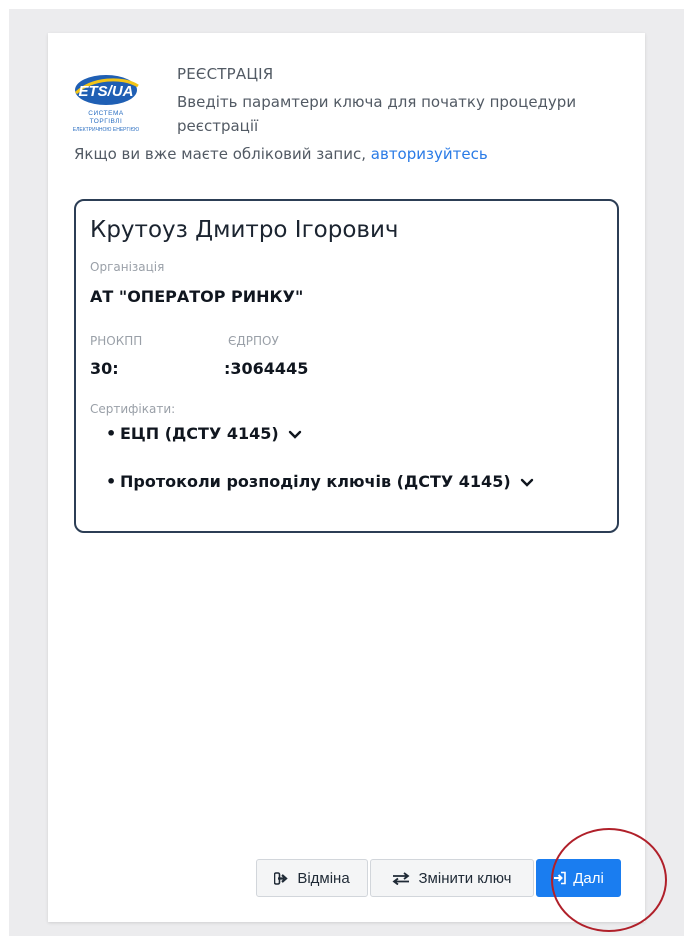  What do you see at coordinates (429, 154) in the screenshot?
I see `login-link: авторизуйтесь` at bounding box center [429, 154].